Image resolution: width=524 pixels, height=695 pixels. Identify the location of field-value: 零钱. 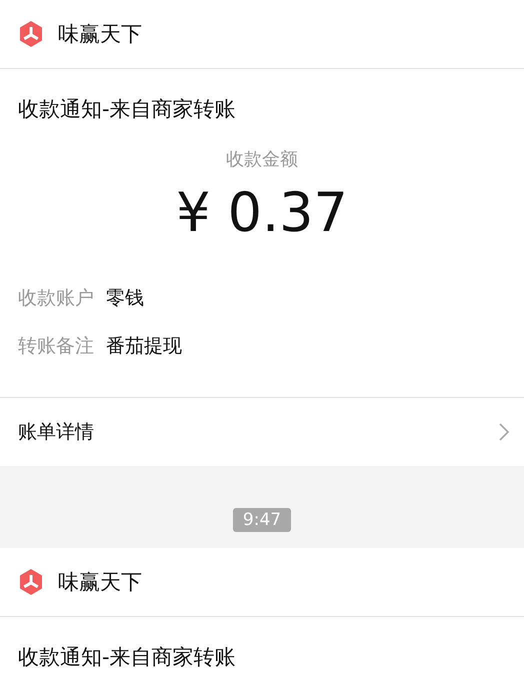
(125, 298).